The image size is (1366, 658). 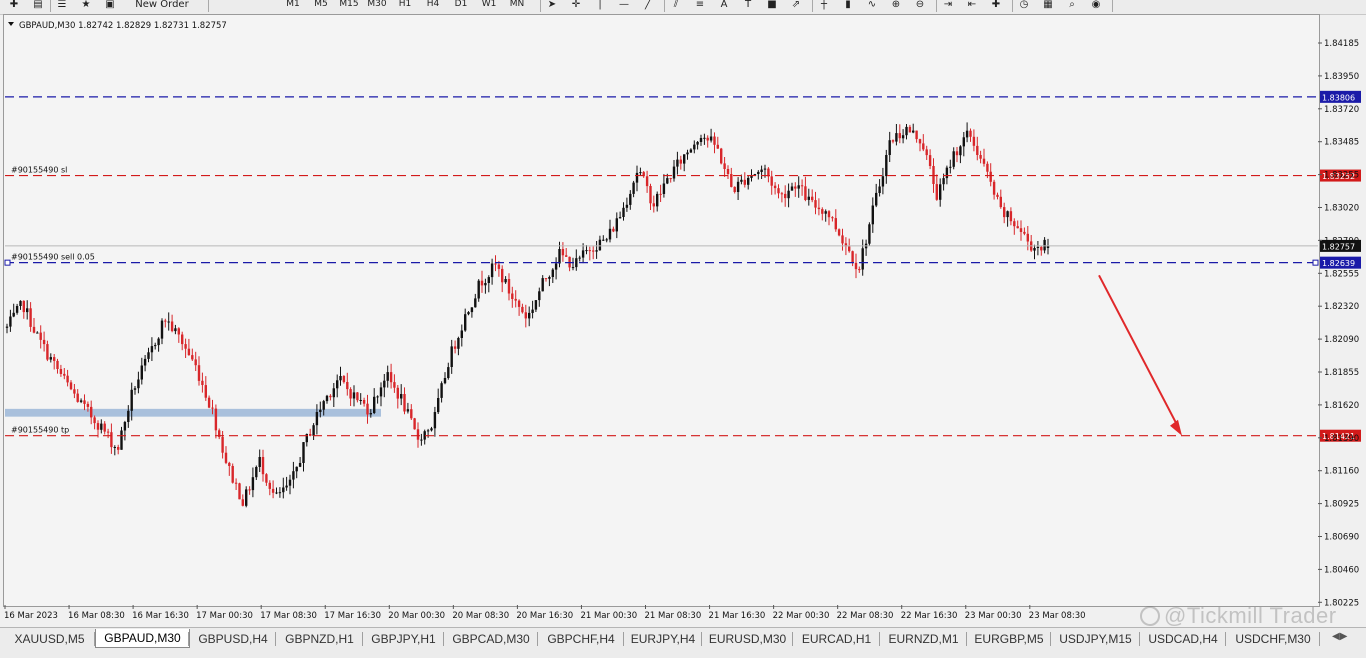 What do you see at coordinates (377, 6) in the screenshot?
I see `timeframe-m30-button: M30` at bounding box center [377, 6].